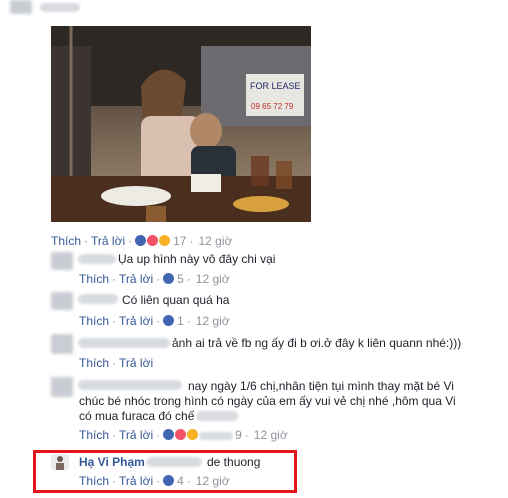  Describe the element at coordinates (275, 86) in the screenshot. I see `sign-text: FOR LEASE` at that location.